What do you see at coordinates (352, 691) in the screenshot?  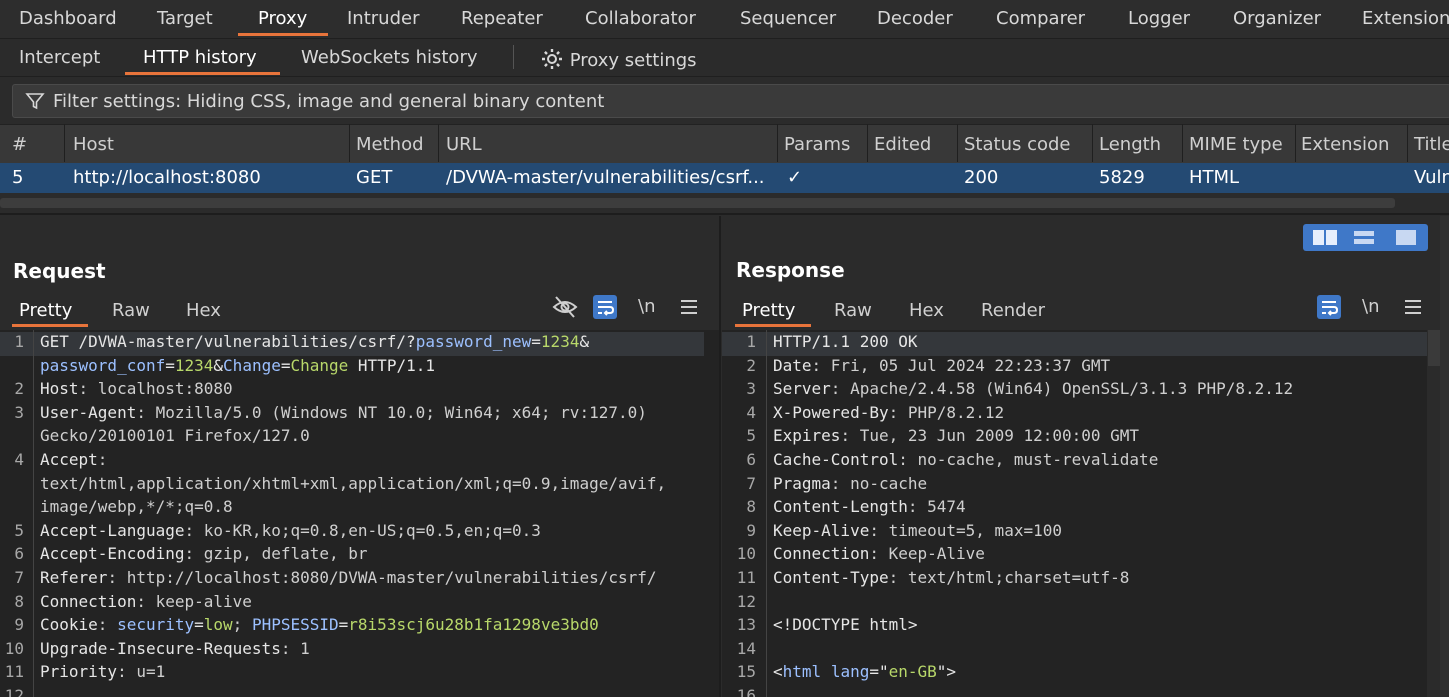 I see `request-line: 12` at bounding box center [352, 691].